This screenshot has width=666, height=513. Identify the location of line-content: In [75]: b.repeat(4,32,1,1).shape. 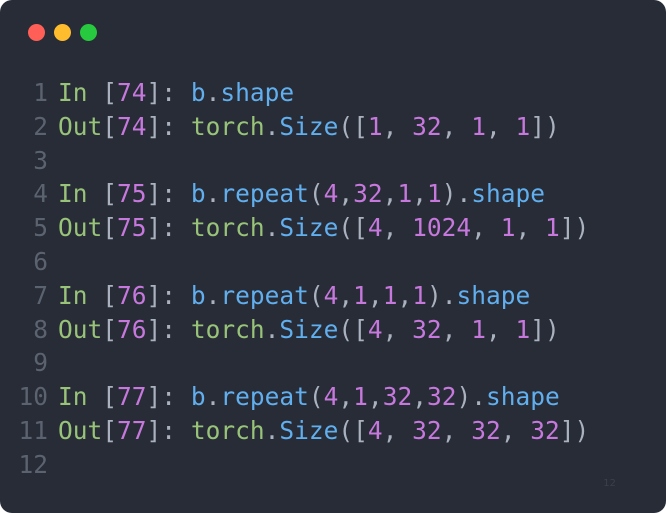
(301, 194).